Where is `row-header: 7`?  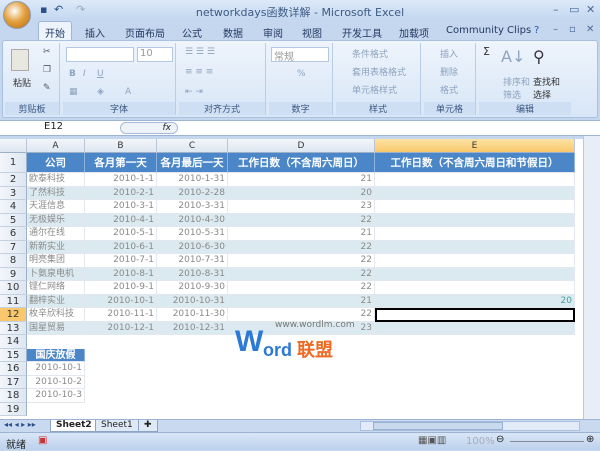
row-header: 7 is located at coordinates (13, 247).